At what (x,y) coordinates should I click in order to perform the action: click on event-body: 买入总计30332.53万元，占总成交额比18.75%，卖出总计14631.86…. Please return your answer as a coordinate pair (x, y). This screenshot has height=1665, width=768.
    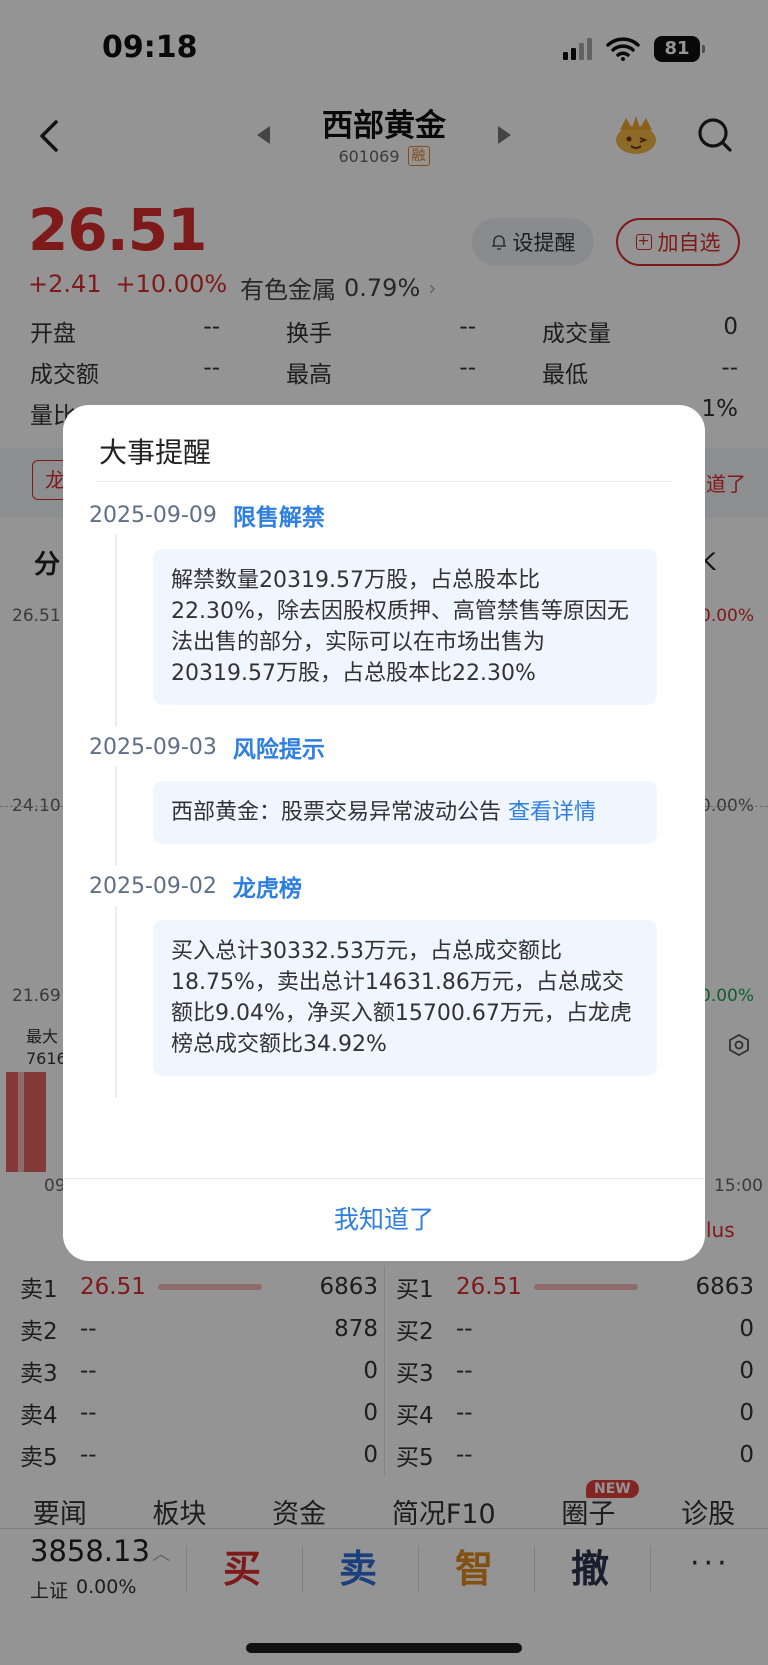
    Looking at the image, I should click on (410, 1002).